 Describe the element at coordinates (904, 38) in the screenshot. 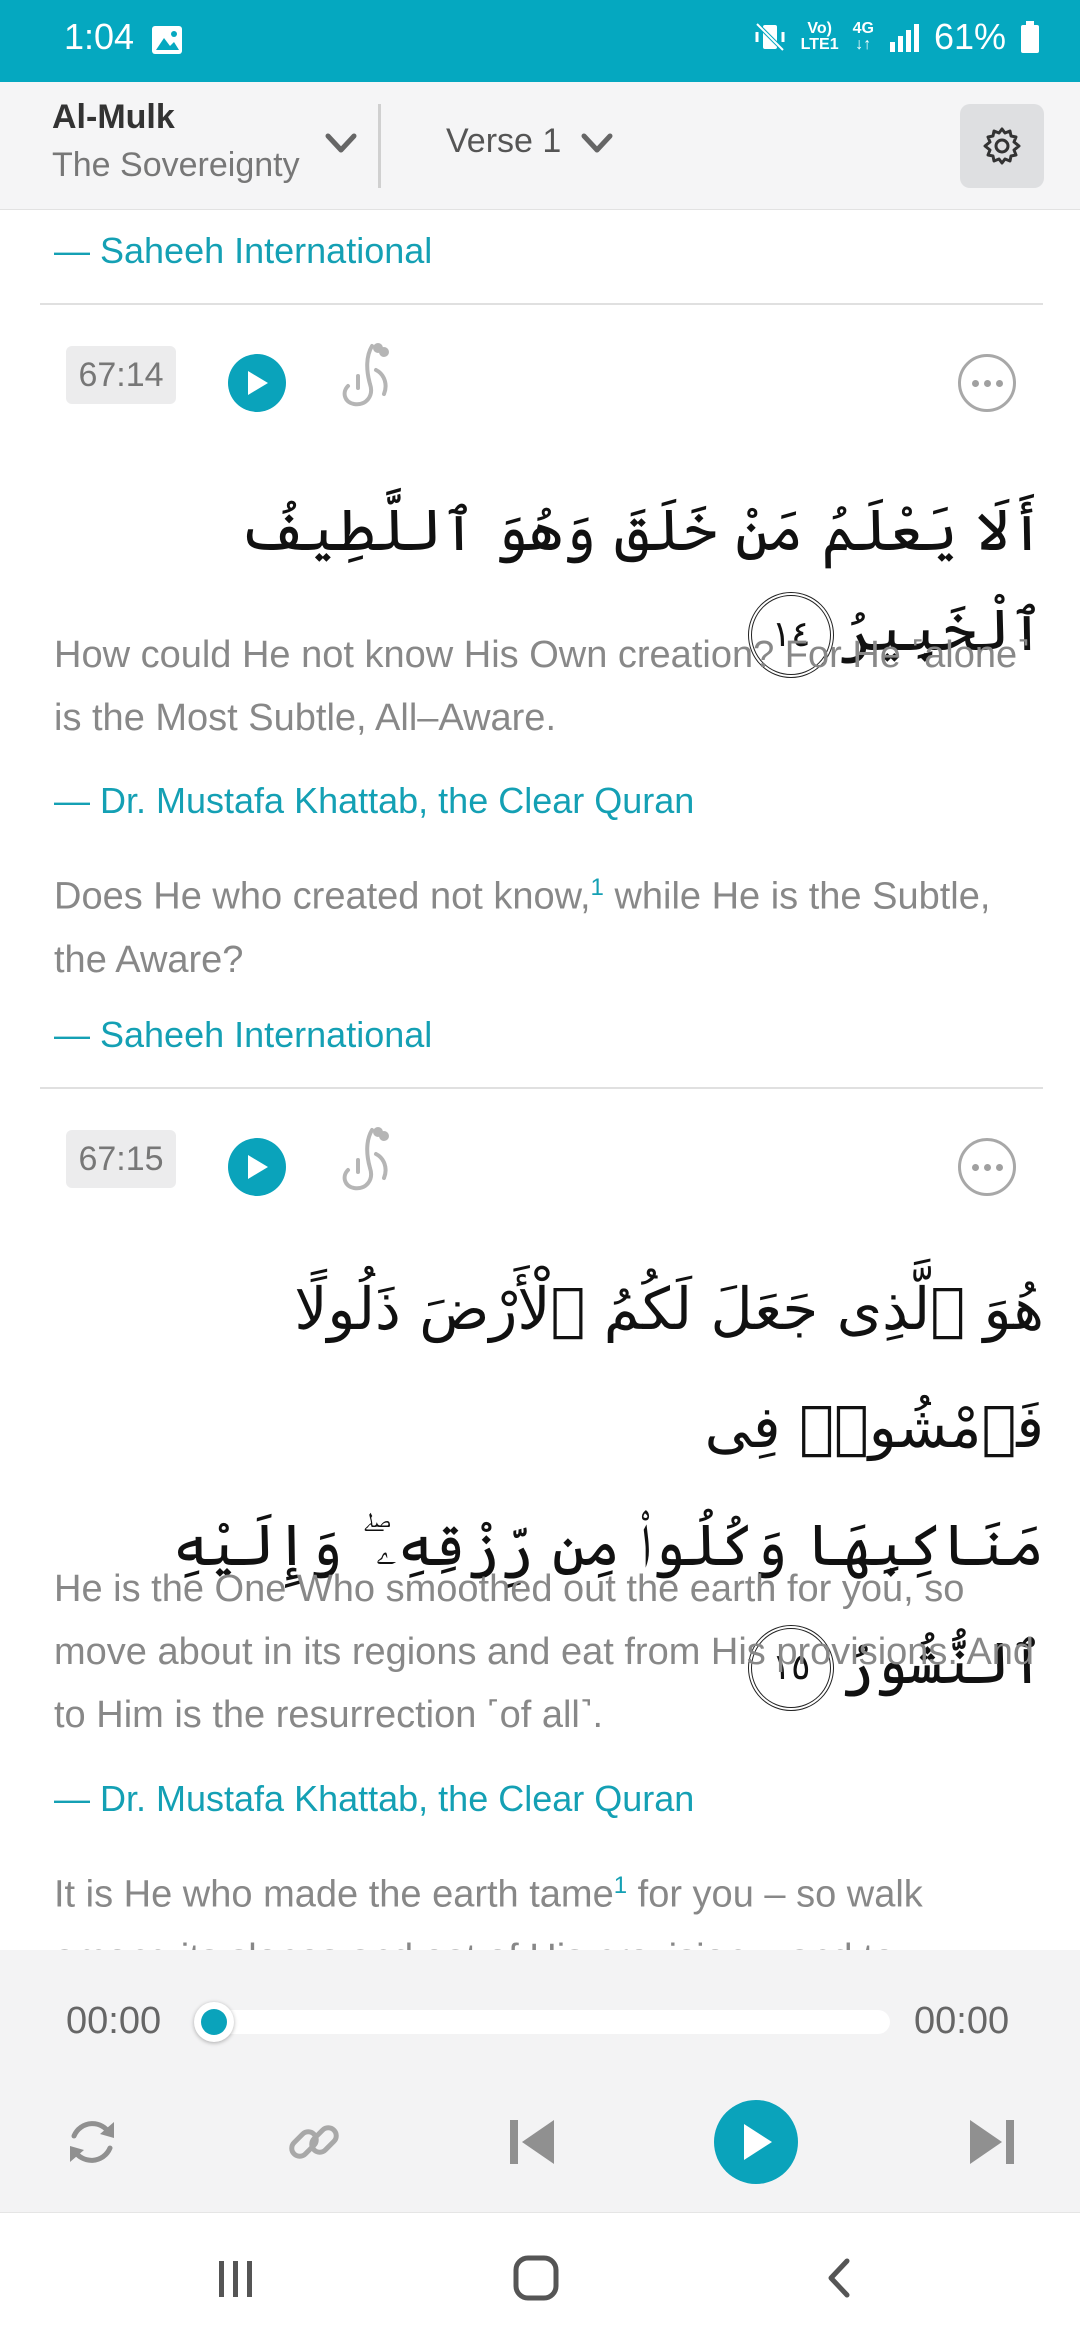

I see `signal-icon` at that location.